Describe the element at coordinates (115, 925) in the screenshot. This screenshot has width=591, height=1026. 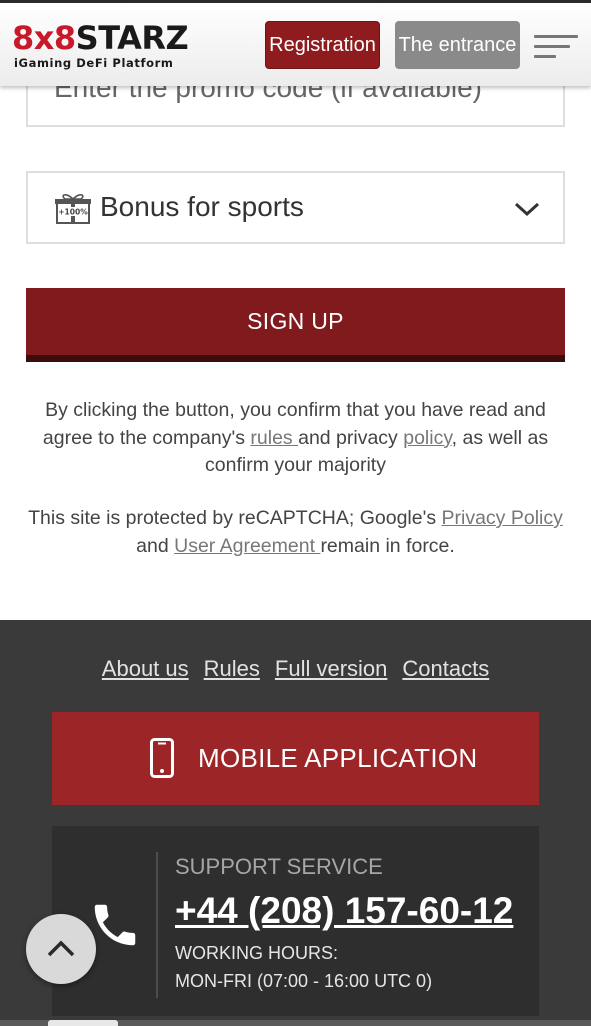
I see `phone-handset-icon` at that location.